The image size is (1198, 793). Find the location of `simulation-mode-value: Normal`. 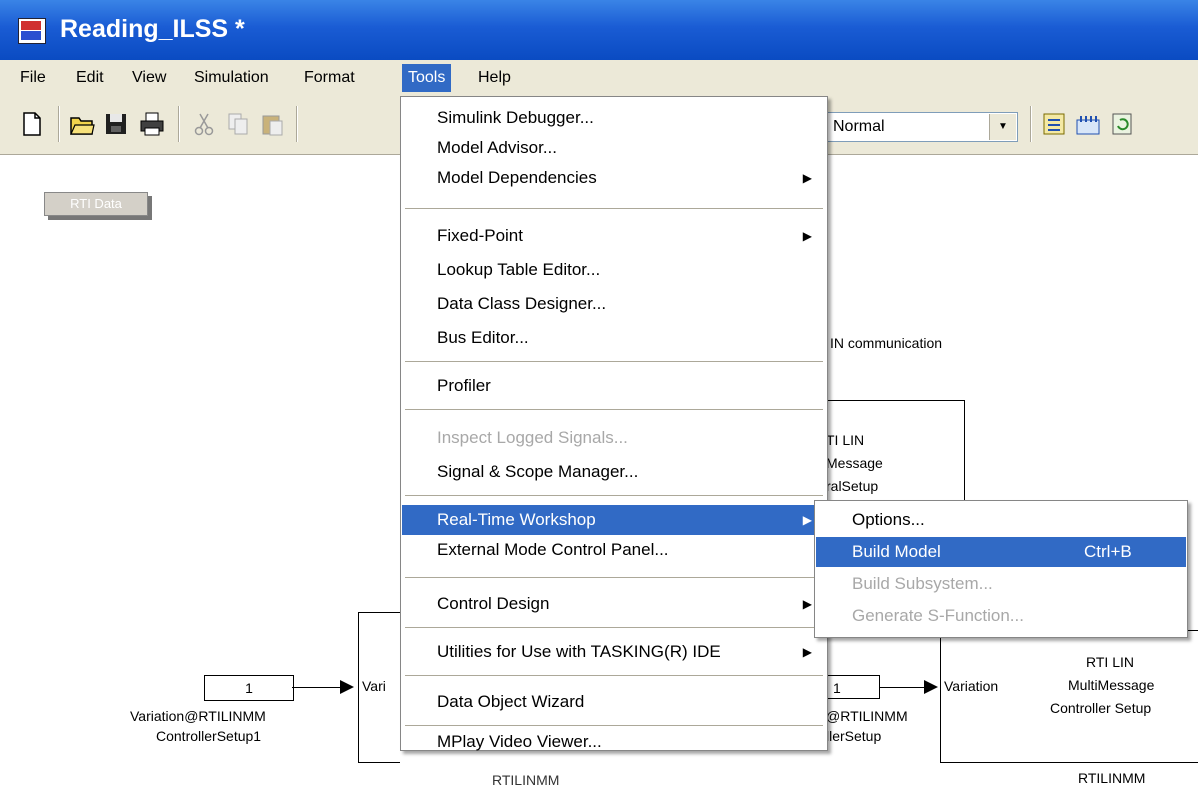

simulation-mode-value: Normal is located at coordinates (859, 126).